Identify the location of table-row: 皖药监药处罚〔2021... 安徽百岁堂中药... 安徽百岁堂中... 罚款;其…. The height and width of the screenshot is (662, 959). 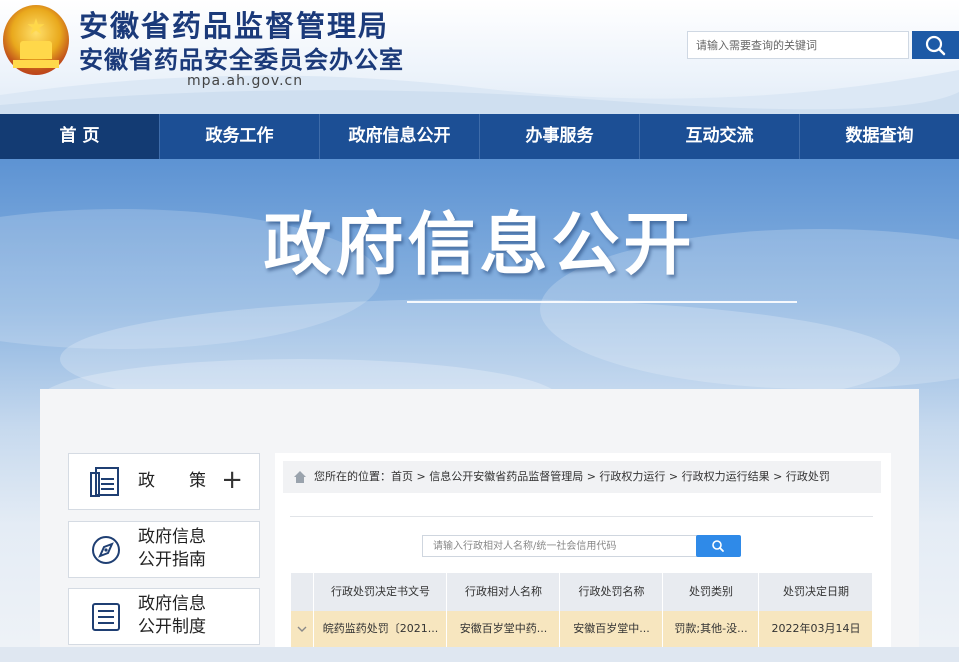
(581, 629).